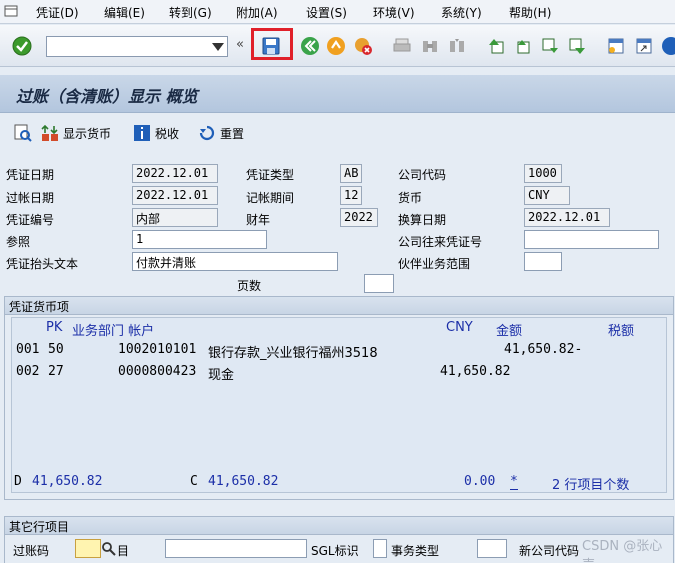  Describe the element at coordinates (591, 485) in the screenshot. I see `line-item-count: 2 行项目个数` at that location.